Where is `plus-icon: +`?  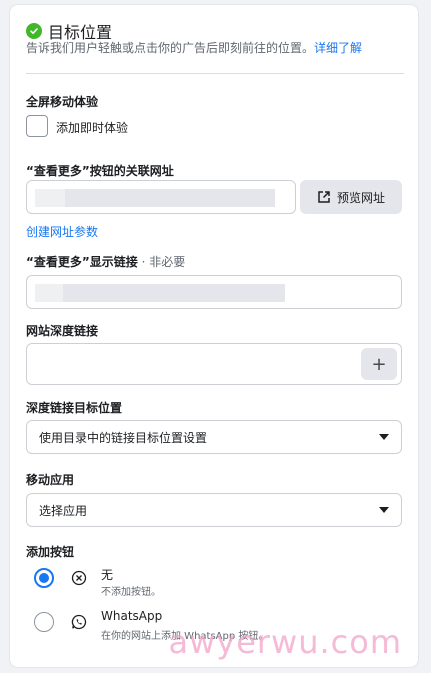 plus-icon: + is located at coordinates (379, 364).